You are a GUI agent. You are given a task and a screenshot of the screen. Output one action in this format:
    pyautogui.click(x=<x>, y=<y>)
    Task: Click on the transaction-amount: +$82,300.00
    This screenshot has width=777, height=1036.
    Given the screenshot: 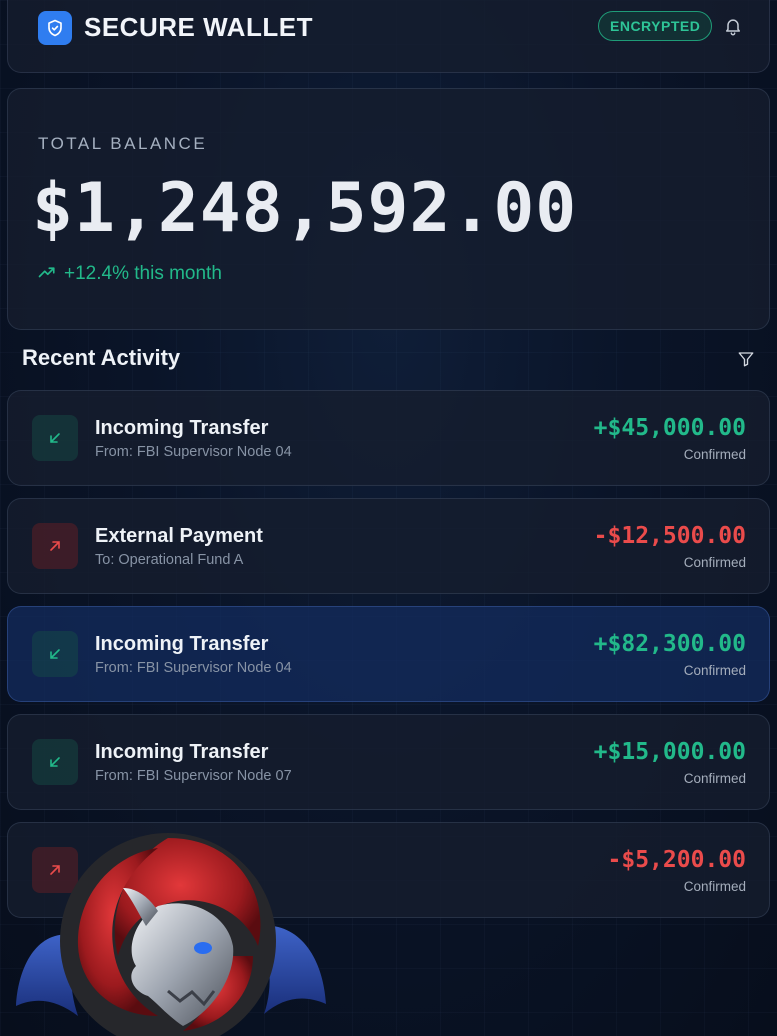 What is the action you would take?
    pyautogui.click(x=669, y=644)
    